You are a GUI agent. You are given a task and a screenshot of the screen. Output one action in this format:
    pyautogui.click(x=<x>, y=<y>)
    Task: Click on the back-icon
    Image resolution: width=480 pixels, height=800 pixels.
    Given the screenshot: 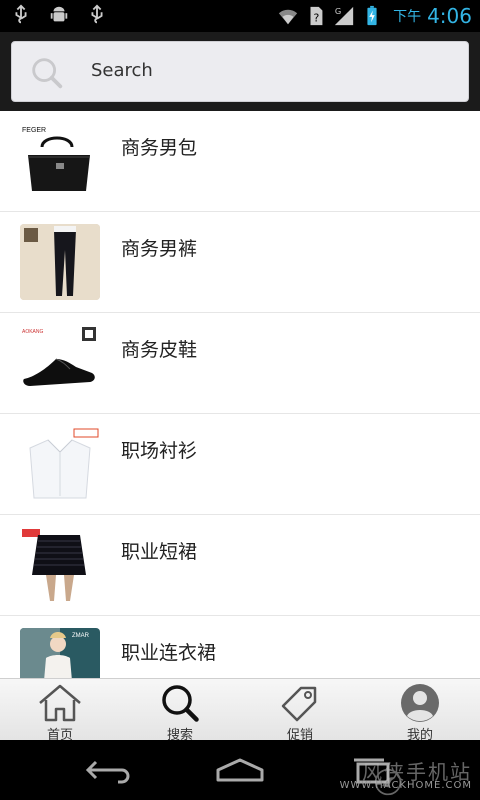 What is the action you would take?
    pyautogui.click(x=108, y=770)
    